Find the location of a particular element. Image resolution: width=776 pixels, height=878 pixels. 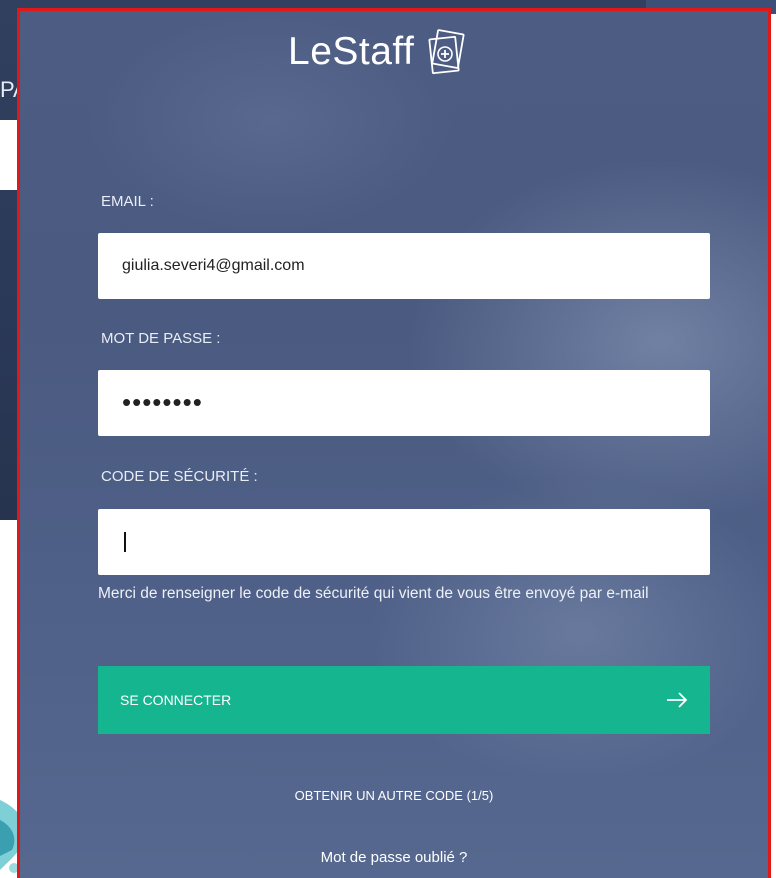

email-field: giulia.severi4@gmail.com is located at coordinates (404, 266).